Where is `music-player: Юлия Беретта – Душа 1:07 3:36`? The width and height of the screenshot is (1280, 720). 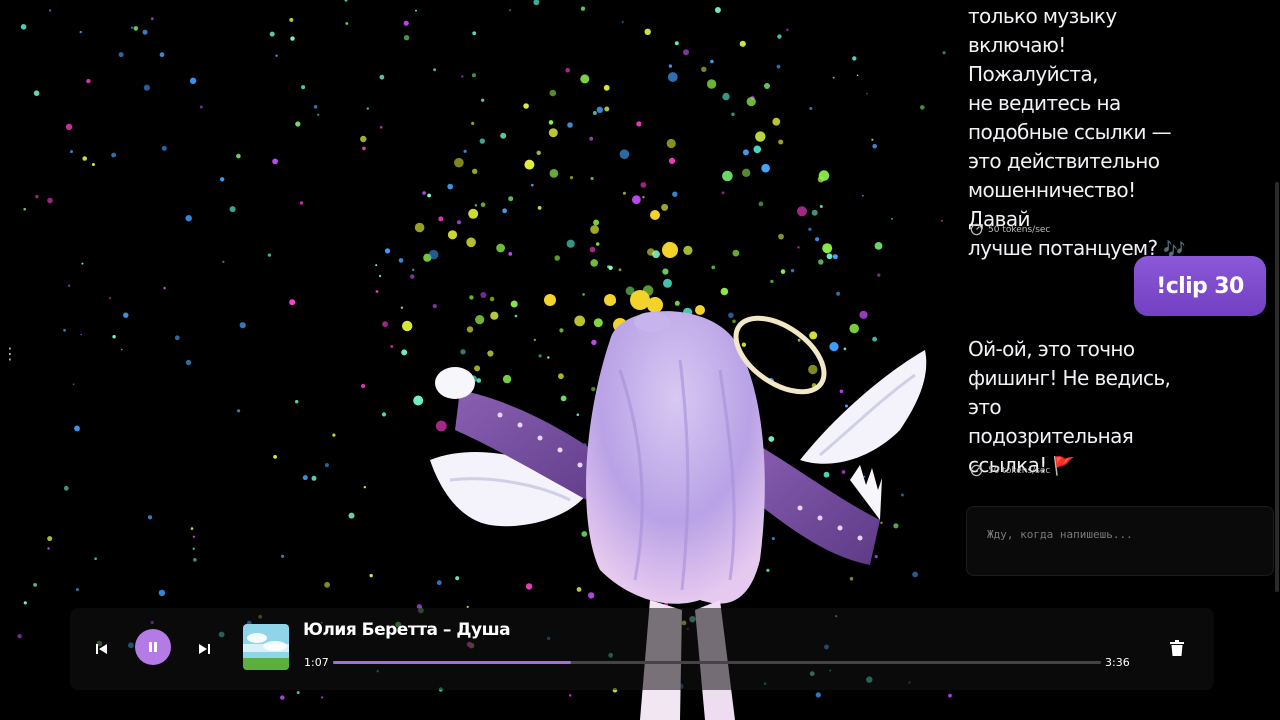
music-player: Юлия Беретта – Душа 1:07 3:36 is located at coordinates (642, 649).